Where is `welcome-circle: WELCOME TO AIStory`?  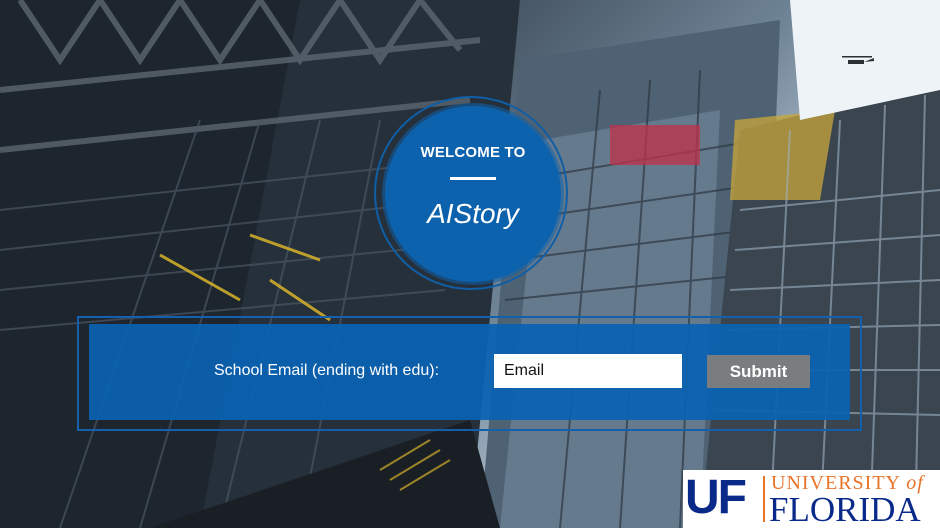 welcome-circle: WELCOME TO AIStory is located at coordinates (473, 194).